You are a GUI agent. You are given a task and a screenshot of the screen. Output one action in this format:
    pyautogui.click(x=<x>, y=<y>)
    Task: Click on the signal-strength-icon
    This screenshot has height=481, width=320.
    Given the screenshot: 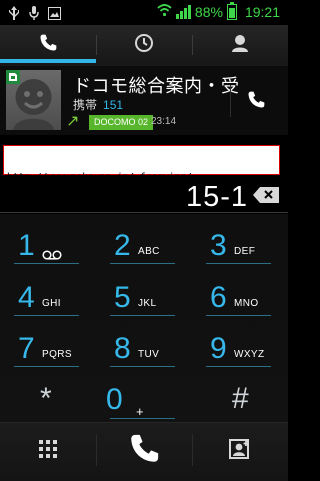 What is the action you would take?
    pyautogui.click(x=183, y=11)
    